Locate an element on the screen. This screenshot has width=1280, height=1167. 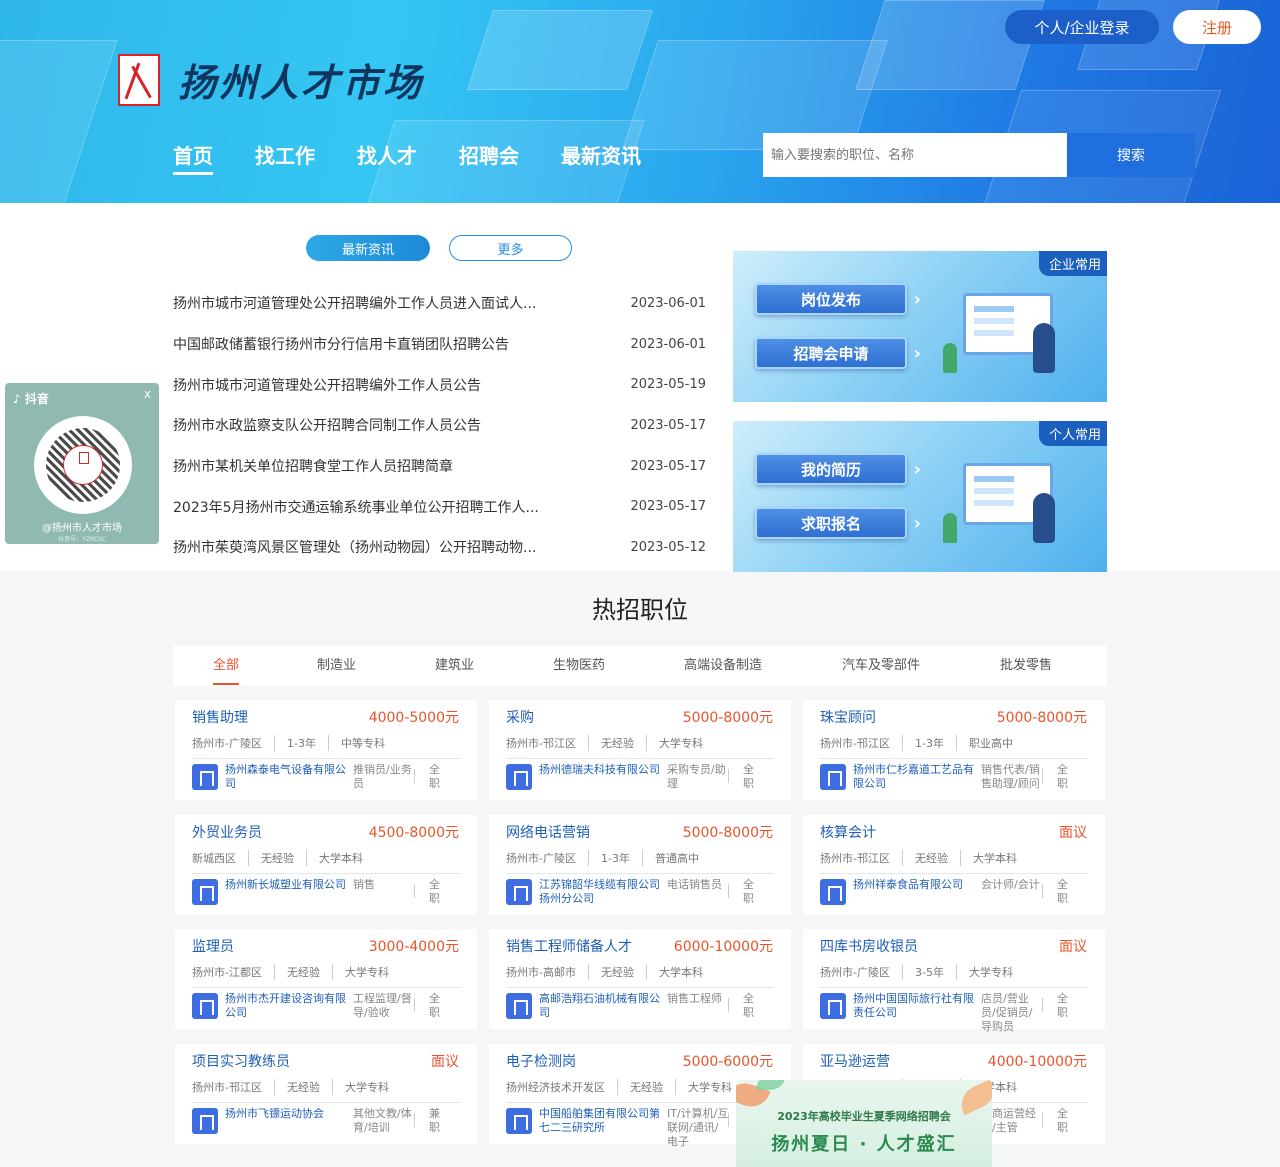
company-name: 扬州中国国际旅行社有限责任公司 is located at coordinates (918, 1006).